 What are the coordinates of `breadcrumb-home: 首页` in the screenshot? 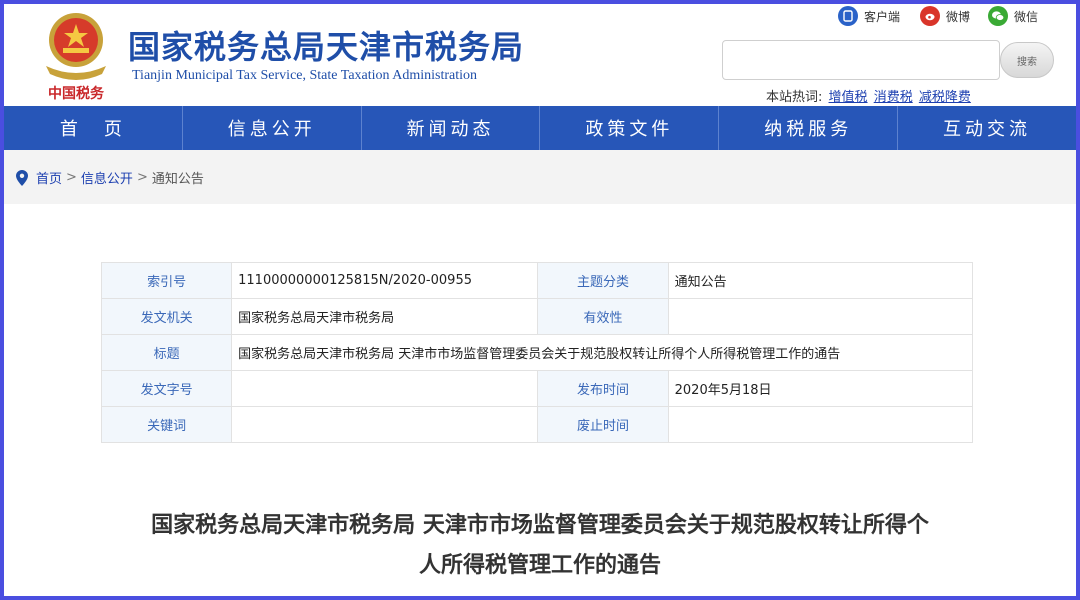 It's located at (49, 177).